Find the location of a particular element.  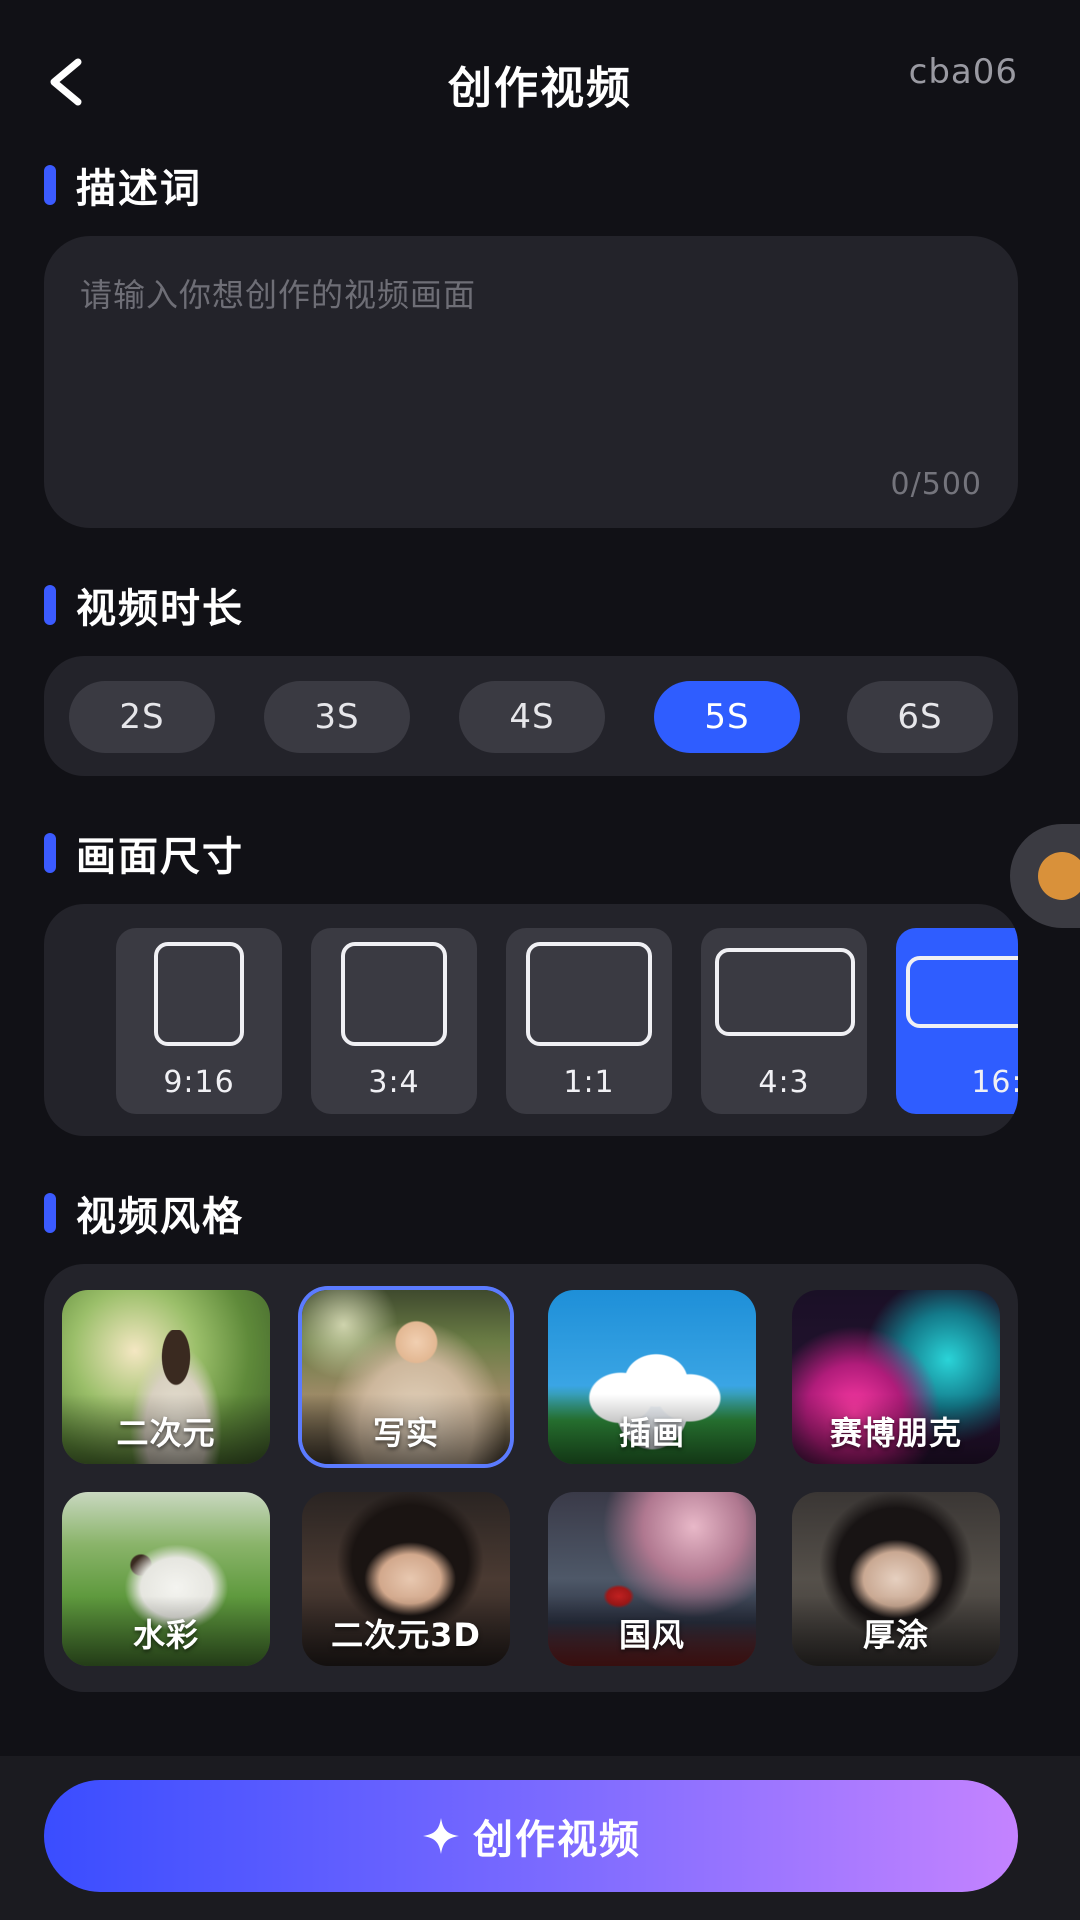

style-option-watercolor: 水彩 is located at coordinates (166, 1579).